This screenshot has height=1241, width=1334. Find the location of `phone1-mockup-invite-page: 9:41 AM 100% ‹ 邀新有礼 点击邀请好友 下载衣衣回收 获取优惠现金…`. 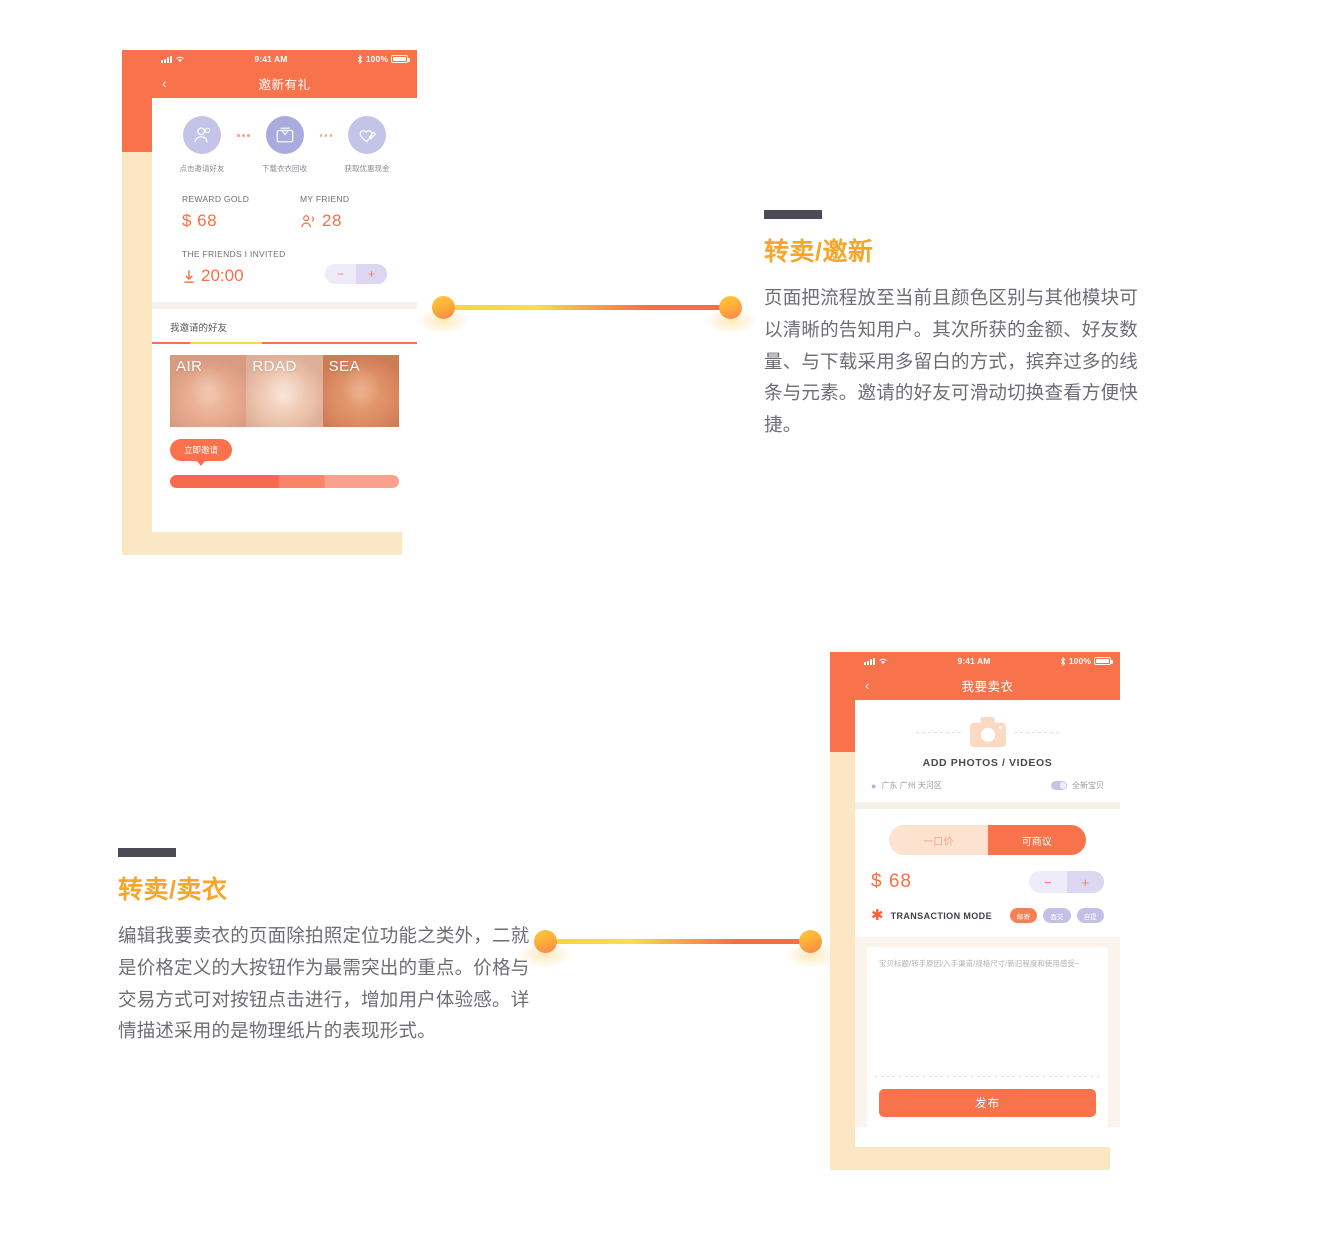

phone1-mockup-invite-page: 9:41 AM 100% ‹ 邀新有礼 点击邀请好友 下载衣衣回收 获取优惠现金… is located at coordinates (284, 291).